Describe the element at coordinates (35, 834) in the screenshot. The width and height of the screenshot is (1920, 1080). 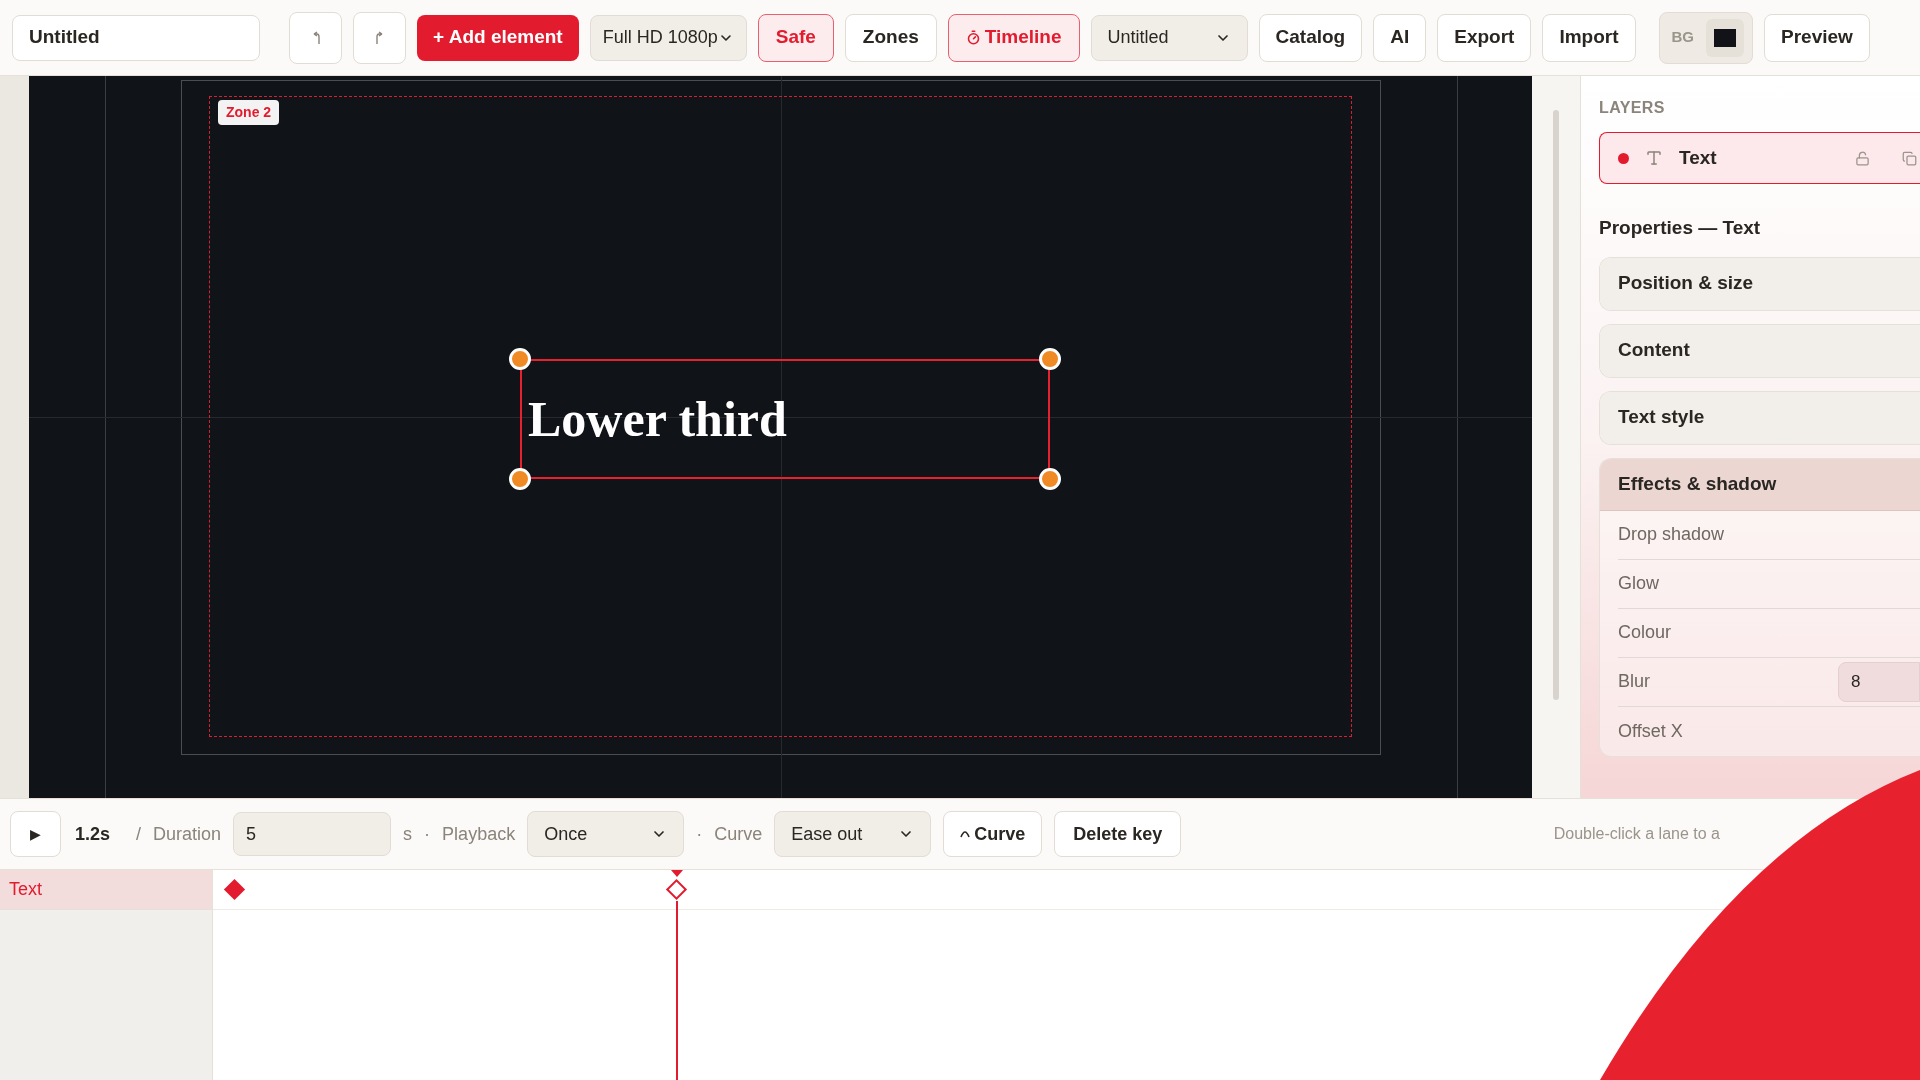
I see `play-button: ▶` at that location.